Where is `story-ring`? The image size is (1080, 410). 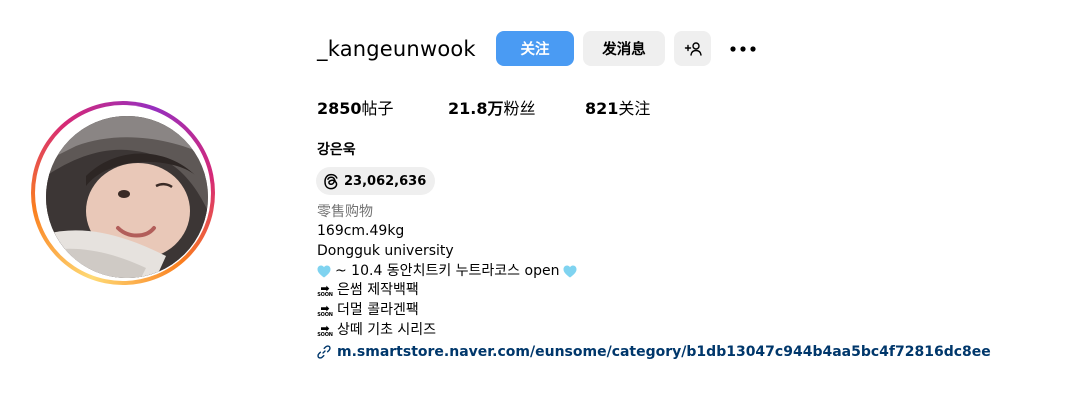
story-ring is located at coordinates (123, 193).